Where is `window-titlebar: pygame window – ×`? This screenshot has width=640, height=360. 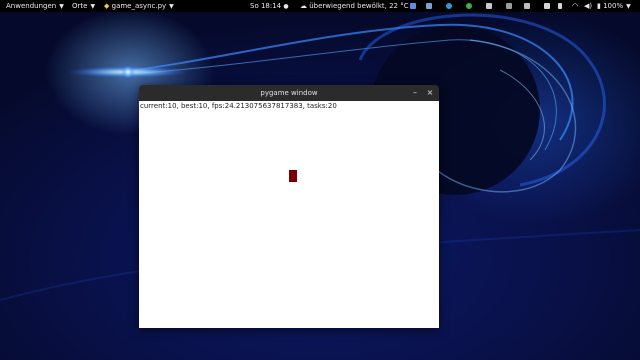 window-titlebar: pygame window – × is located at coordinates (289, 93).